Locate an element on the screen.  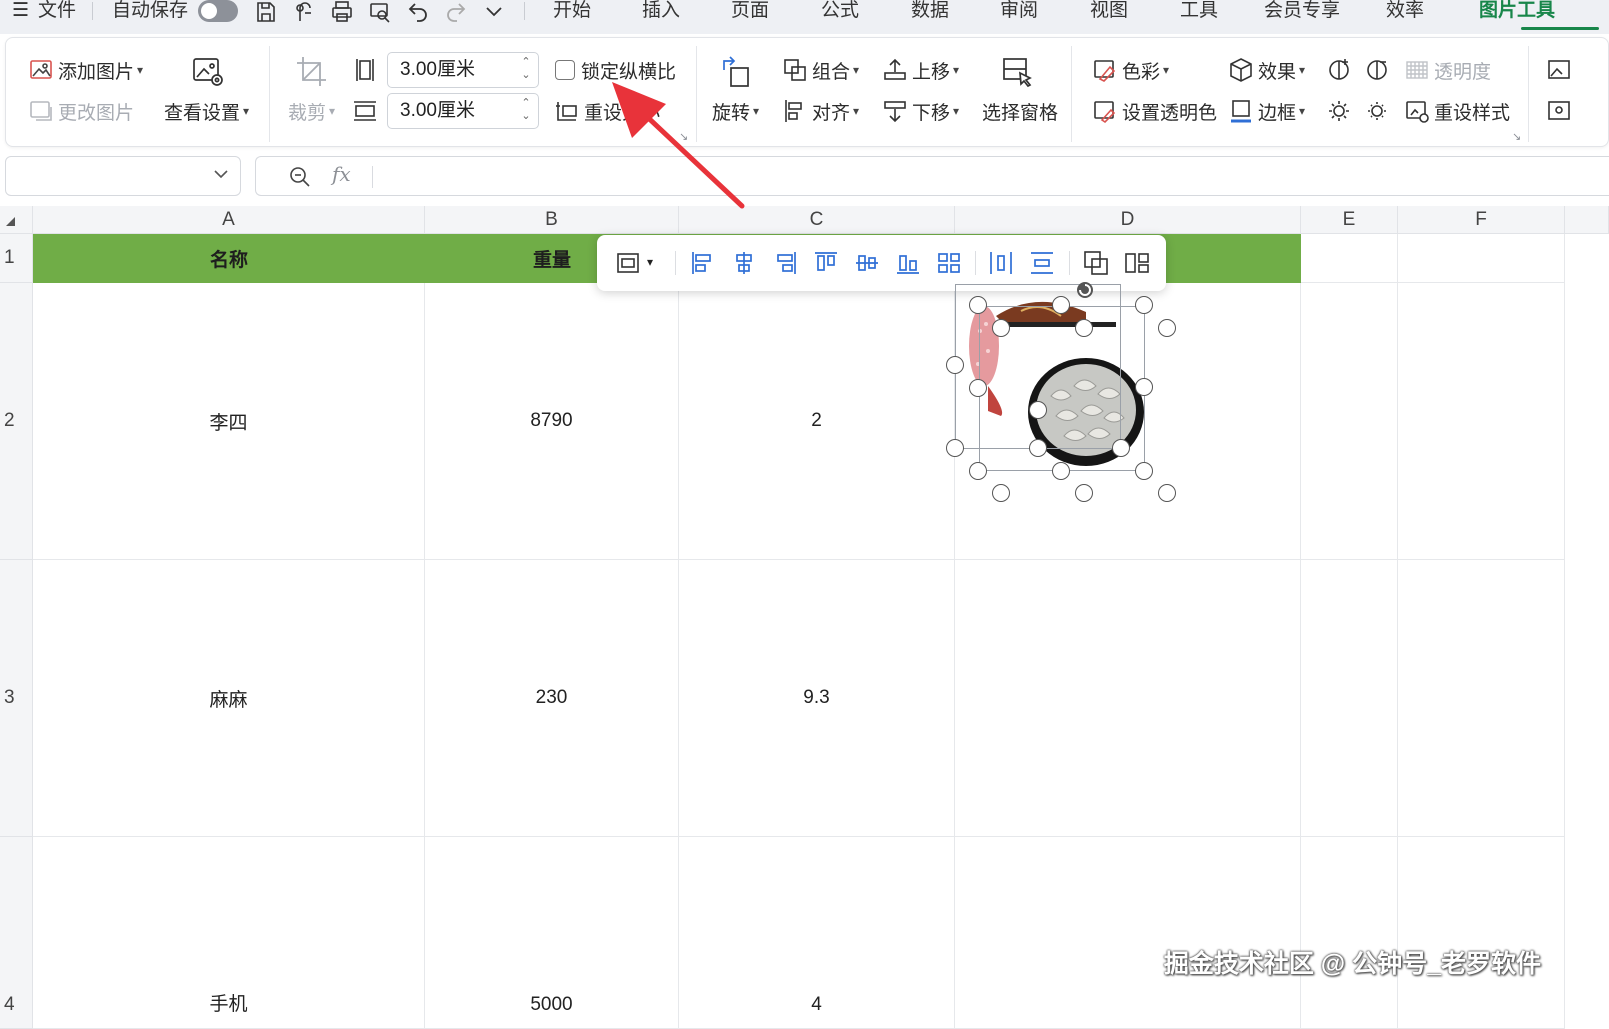
selected-picture-group is located at coordinates (1065, 393).